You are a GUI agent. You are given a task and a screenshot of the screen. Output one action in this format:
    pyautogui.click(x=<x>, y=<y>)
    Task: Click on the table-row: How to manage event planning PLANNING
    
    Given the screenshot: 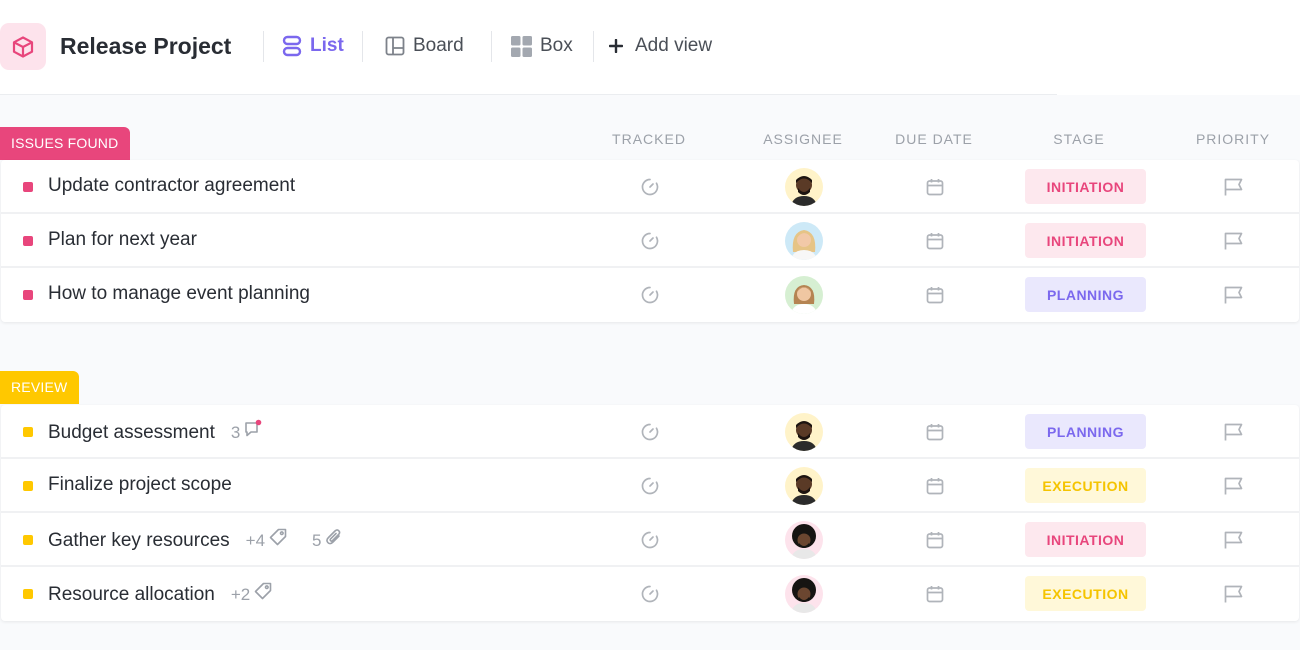 What is the action you would take?
    pyautogui.click(x=650, y=295)
    